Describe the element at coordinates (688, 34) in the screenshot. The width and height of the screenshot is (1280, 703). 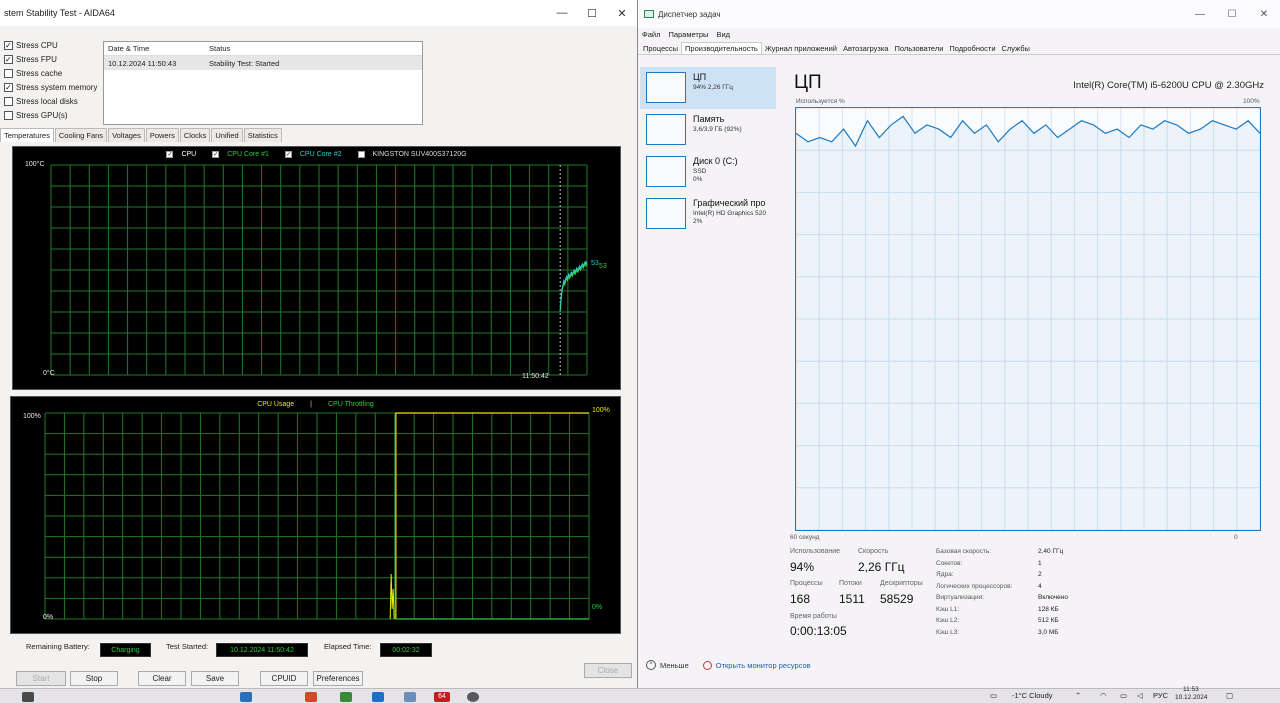
I see `menu-item: Параметры` at that location.